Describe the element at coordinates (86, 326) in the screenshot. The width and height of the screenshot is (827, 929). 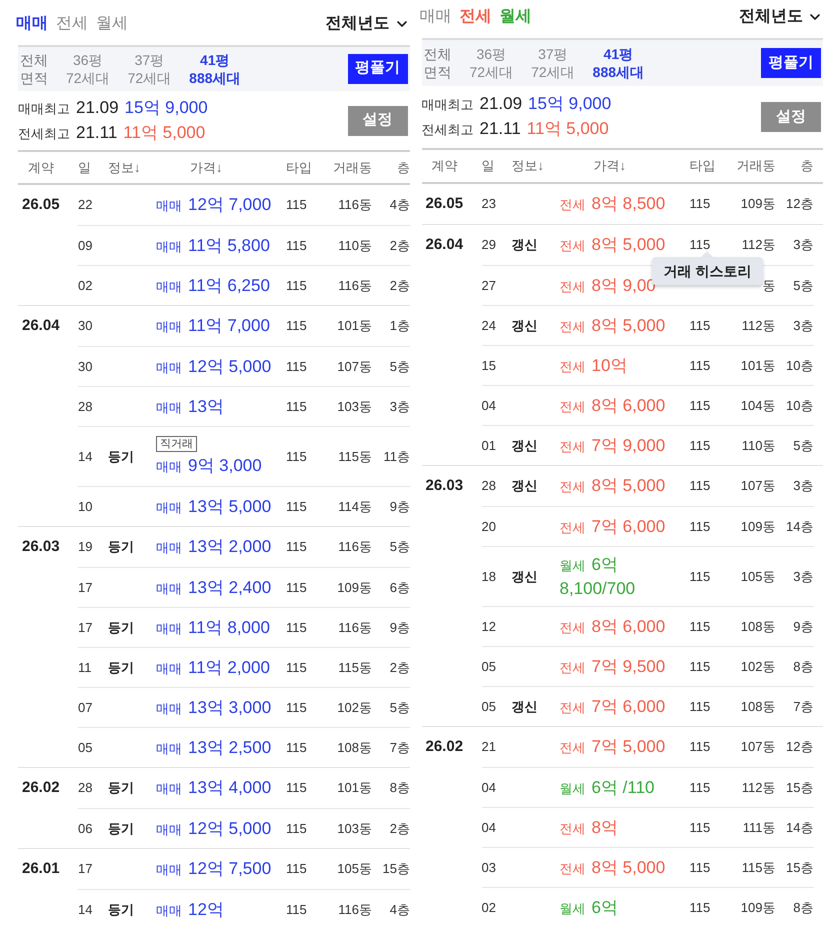
I see `day-text: 30` at that location.